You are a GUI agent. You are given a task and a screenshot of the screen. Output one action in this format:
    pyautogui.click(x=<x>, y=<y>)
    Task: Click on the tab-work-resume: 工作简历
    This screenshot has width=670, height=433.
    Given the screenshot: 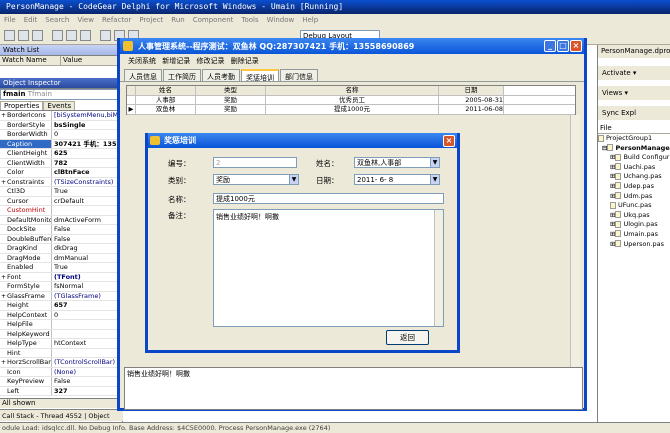 What is the action you would take?
    pyautogui.click(x=182, y=75)
    